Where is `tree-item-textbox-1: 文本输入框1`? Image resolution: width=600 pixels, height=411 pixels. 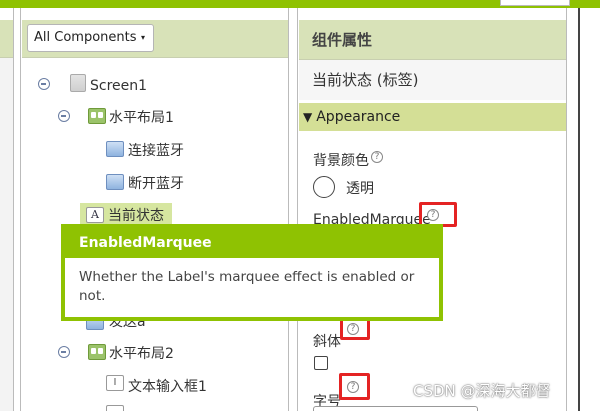
tree-item-textbox-1: 文本输入框1 is located at coordinates (167, 387).